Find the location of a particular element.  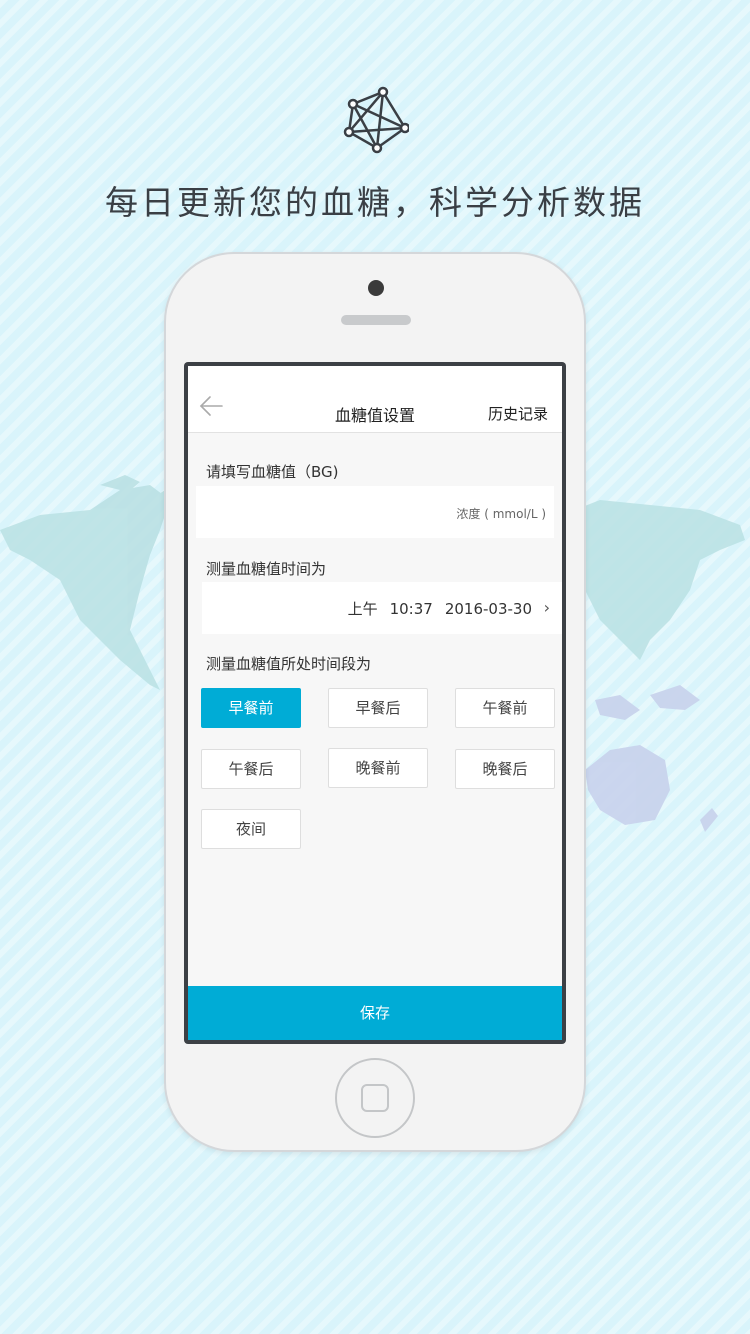

period-section-label: 测量血糖值所处时间段为 is located at coordinates (289, 664).